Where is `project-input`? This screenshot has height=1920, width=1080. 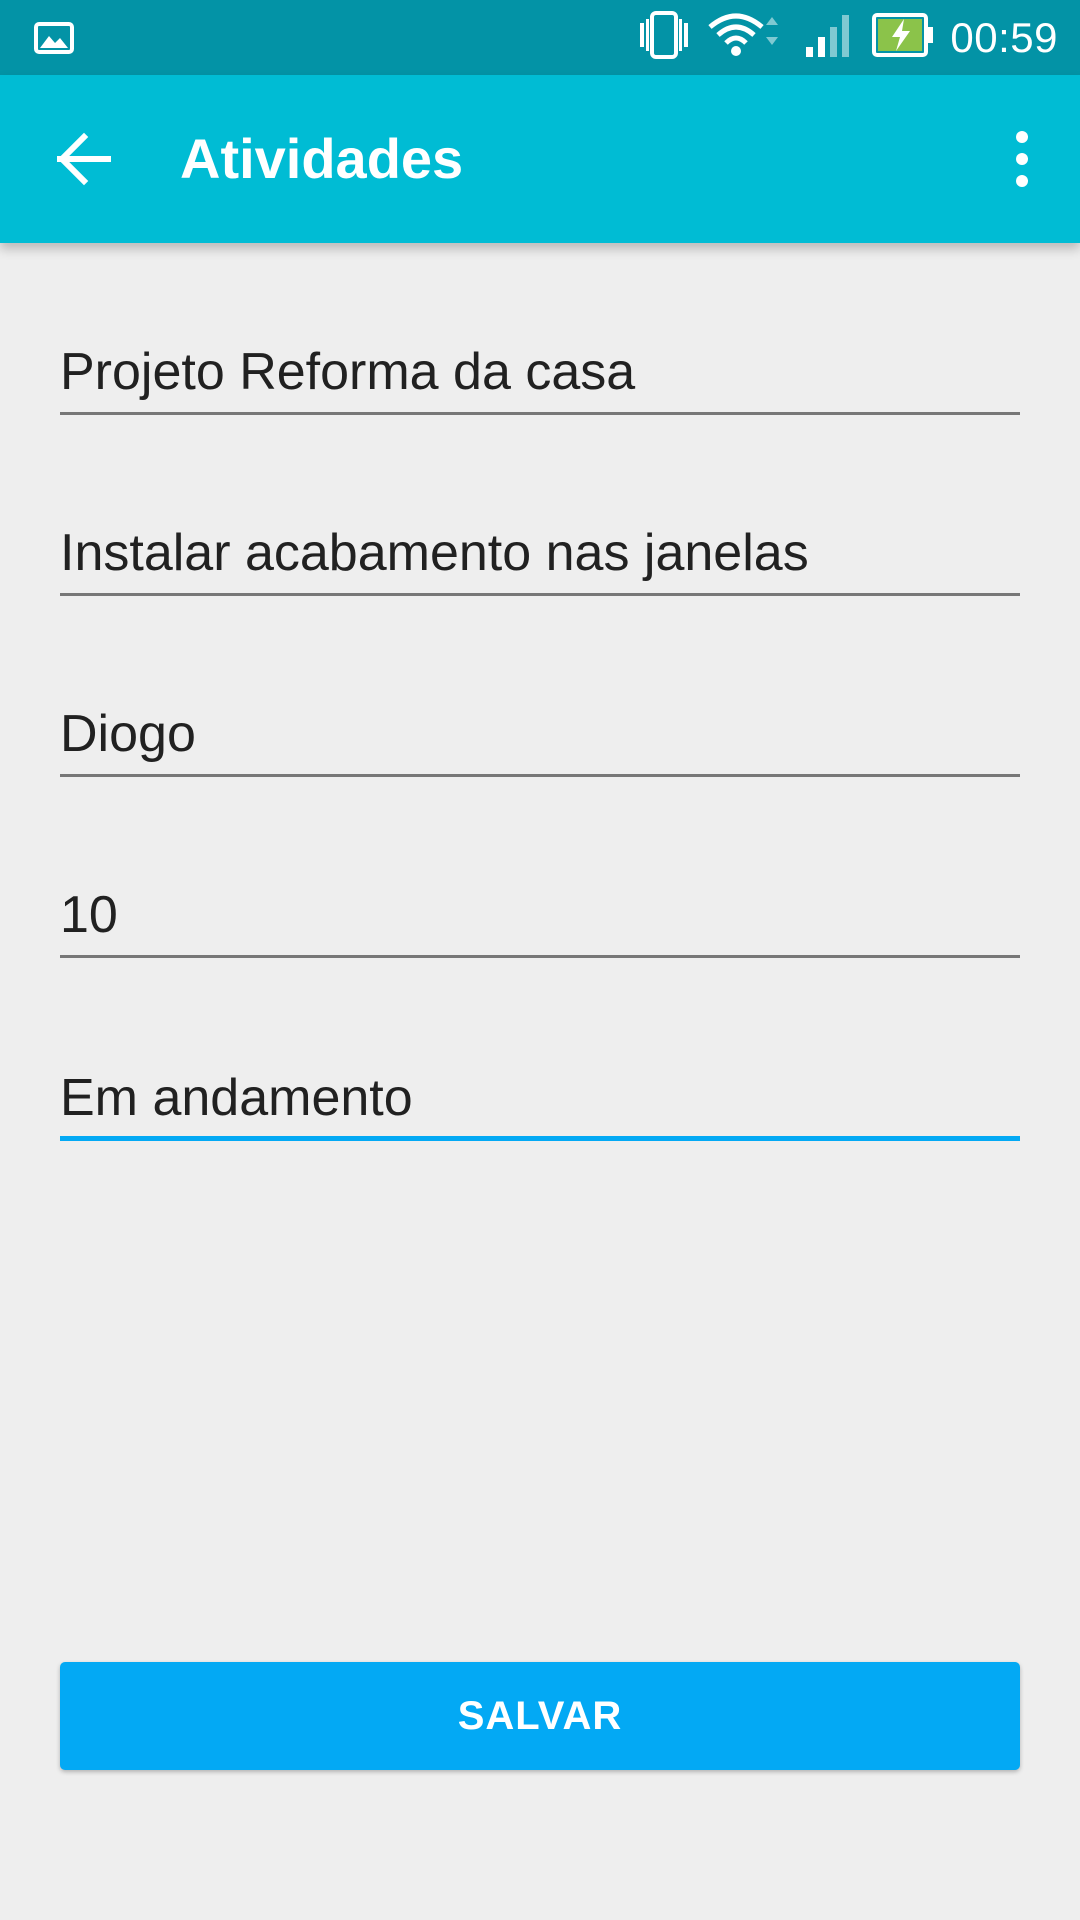
project-input is located at coordinates (540, 372).